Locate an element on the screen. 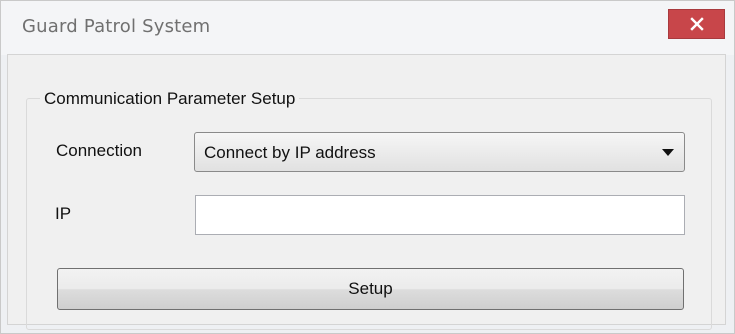  ip-input is located at coordinates (440, 215).